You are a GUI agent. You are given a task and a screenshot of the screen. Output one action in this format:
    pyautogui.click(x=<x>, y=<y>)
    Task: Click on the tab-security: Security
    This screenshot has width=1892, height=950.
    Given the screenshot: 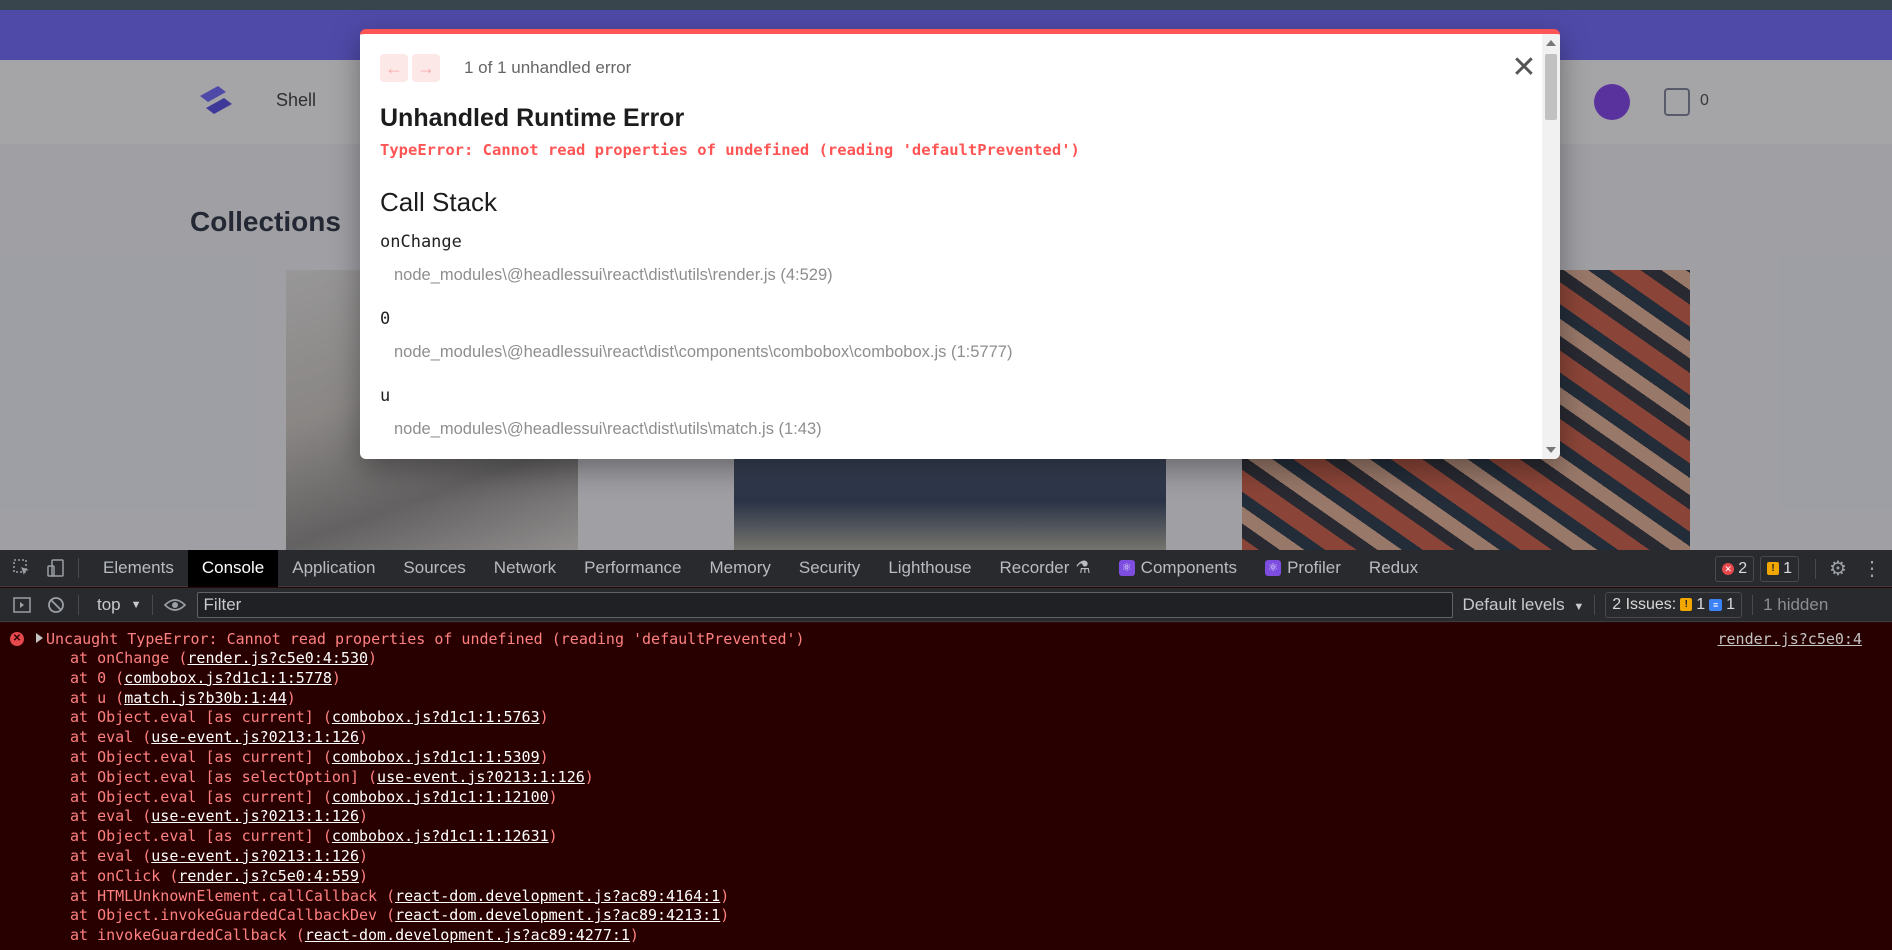 What is the action you would take?
    pyautogui.click(x=829, y=568)
    